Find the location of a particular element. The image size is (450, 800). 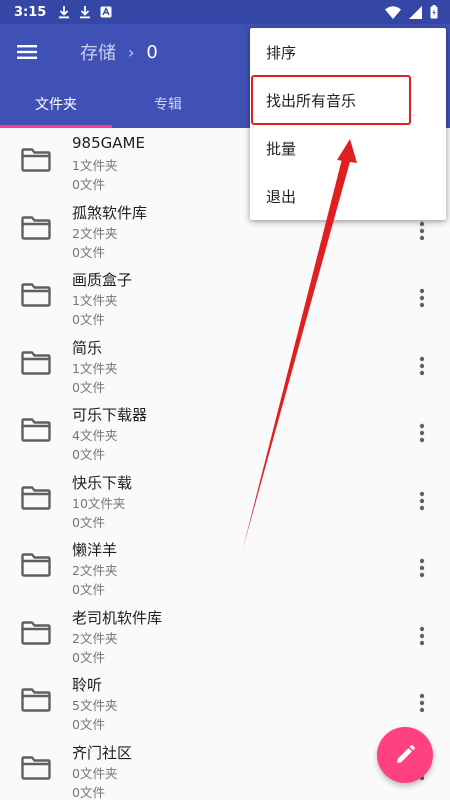

folder-subfolder-count: 4文件夹 is located at coordinates (95, 435).